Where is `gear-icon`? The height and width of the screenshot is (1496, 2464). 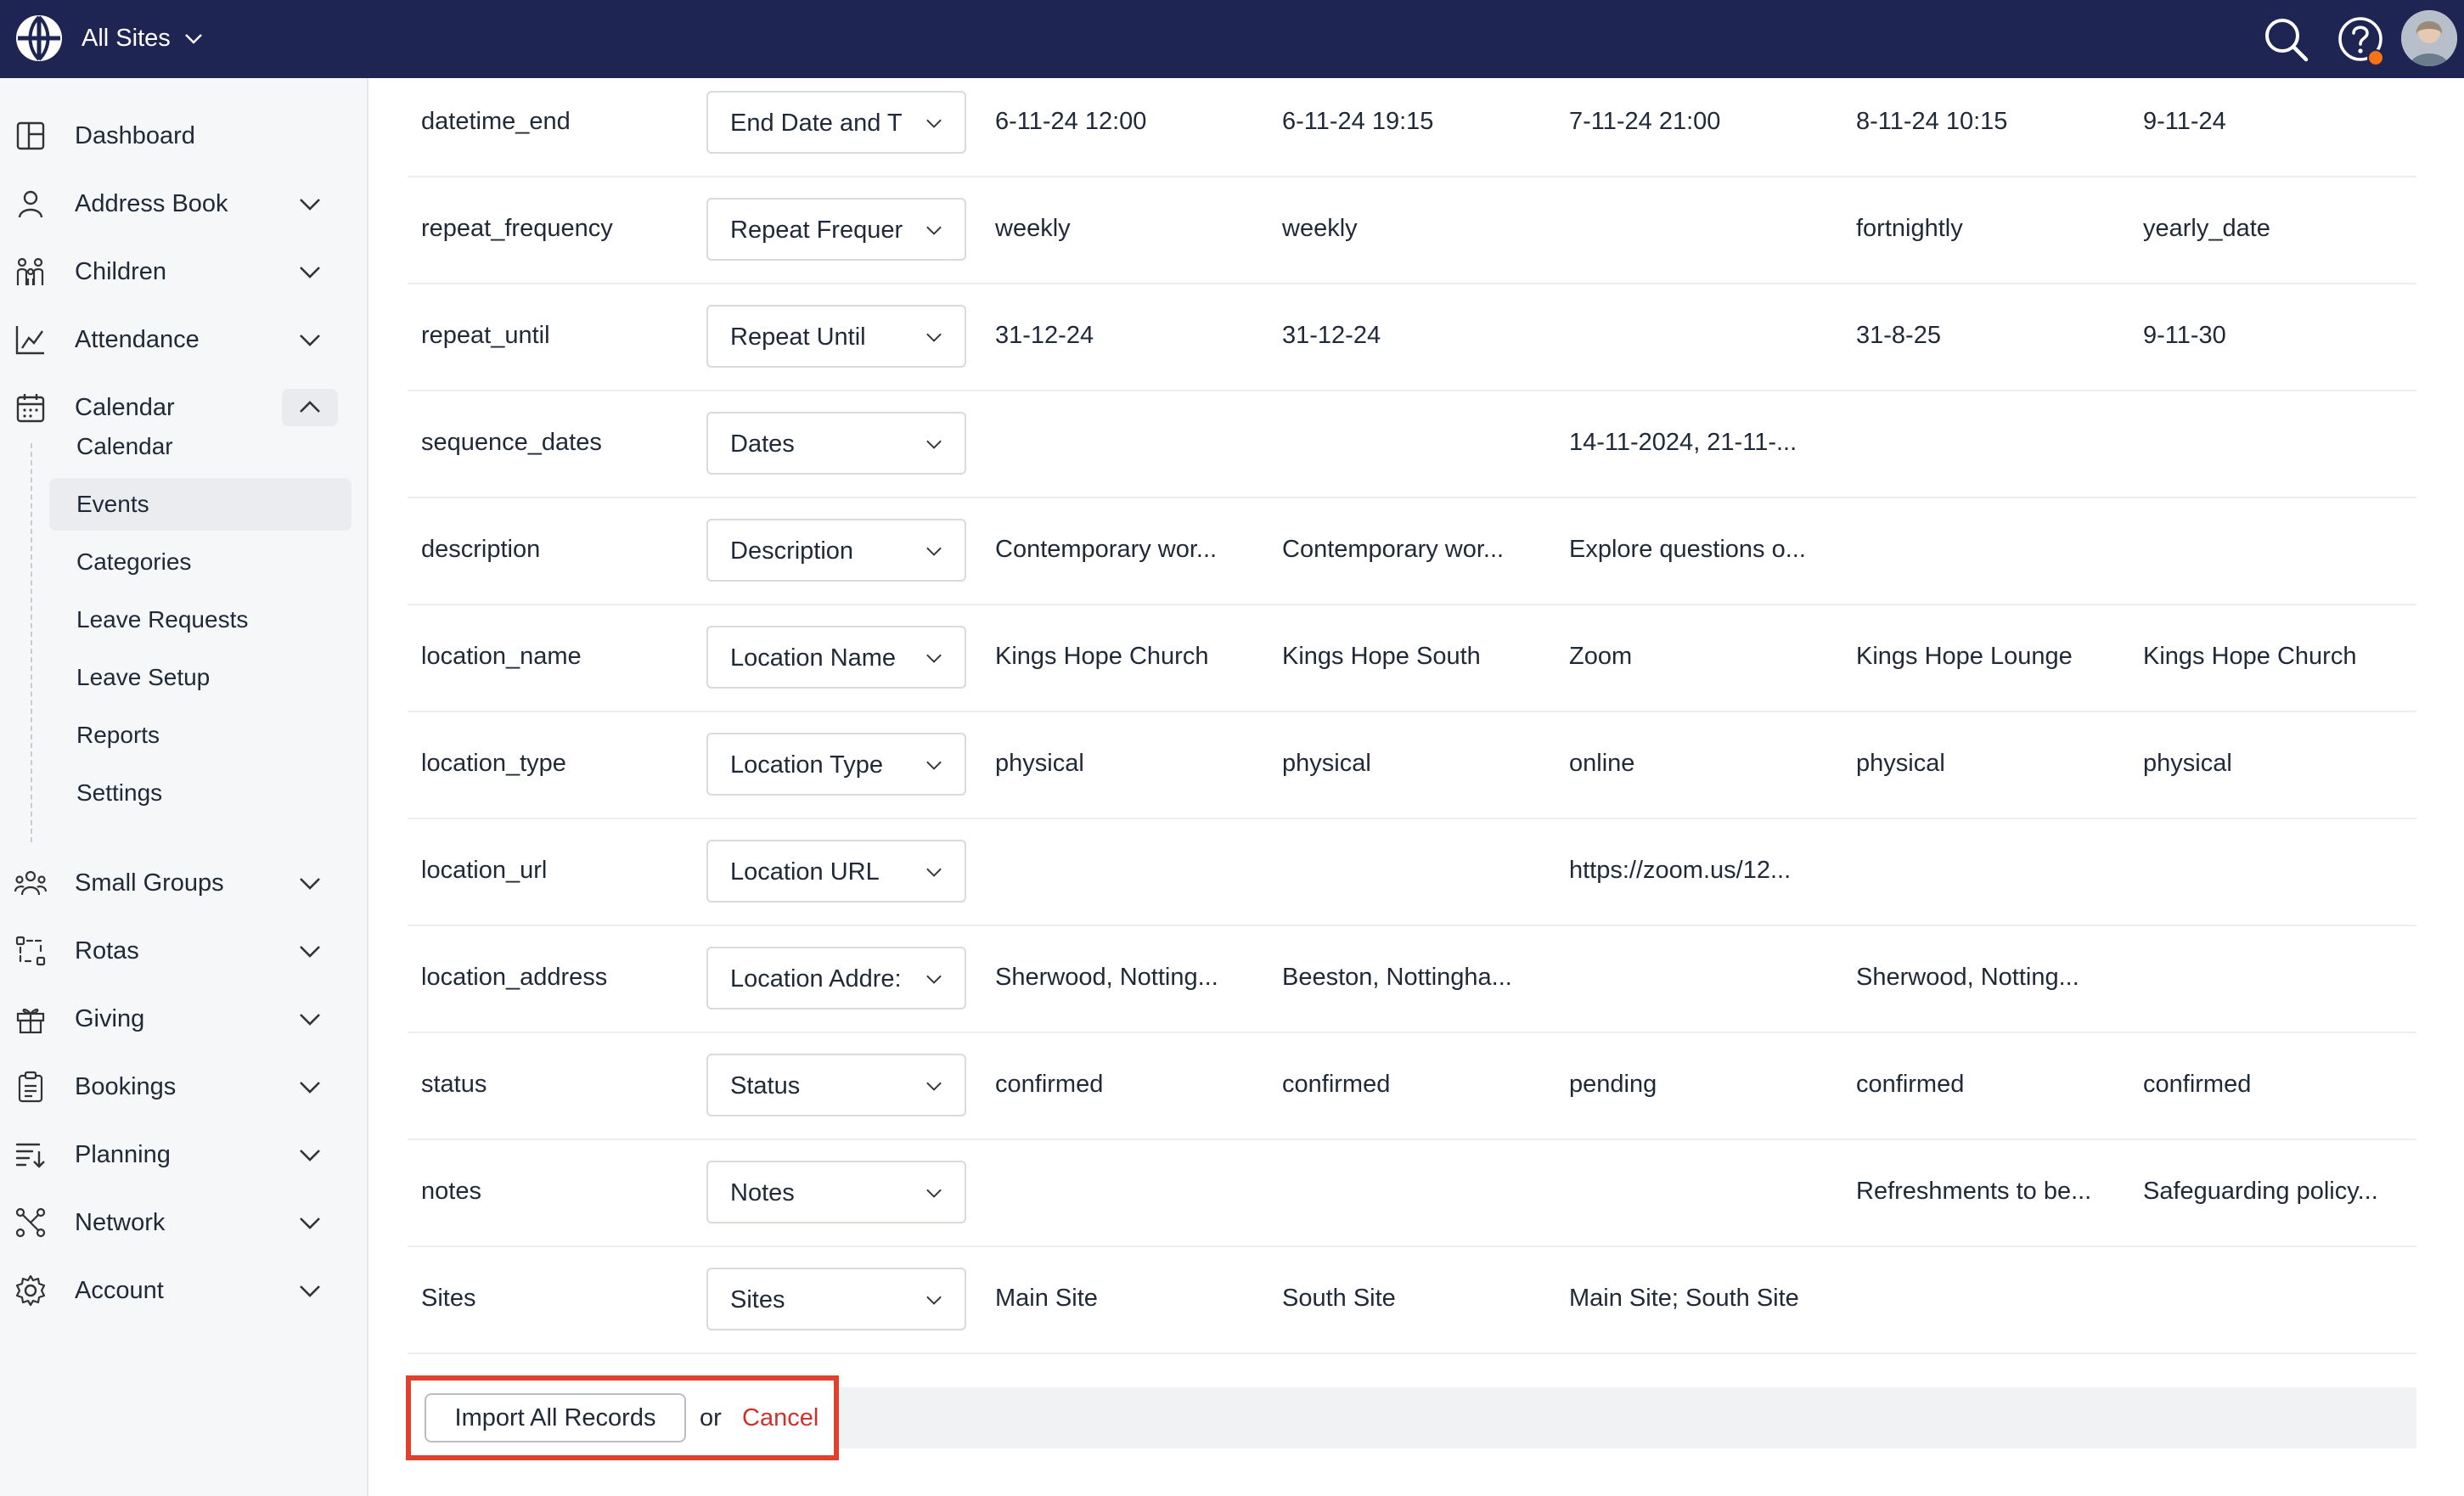
gear-icon is located at coordinates (30, 1290).